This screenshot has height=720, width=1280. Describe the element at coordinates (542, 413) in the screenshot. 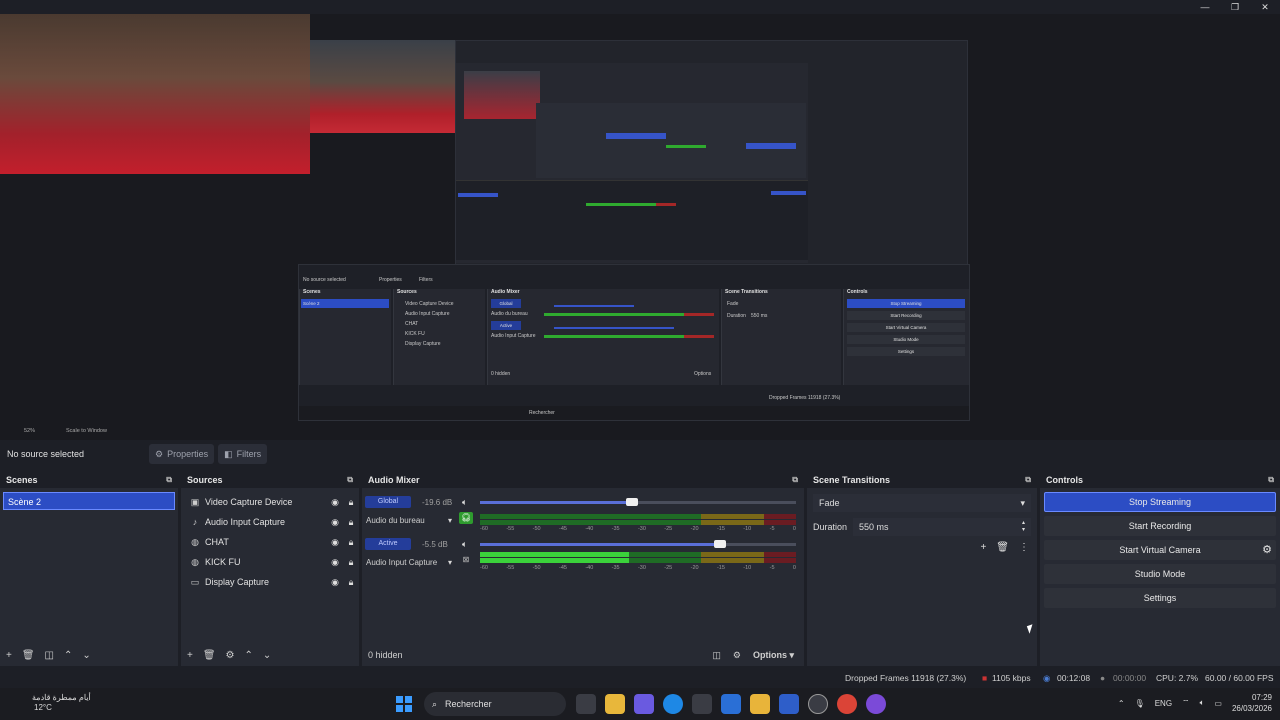

I see `embedded-search: Rechercher` at that location.